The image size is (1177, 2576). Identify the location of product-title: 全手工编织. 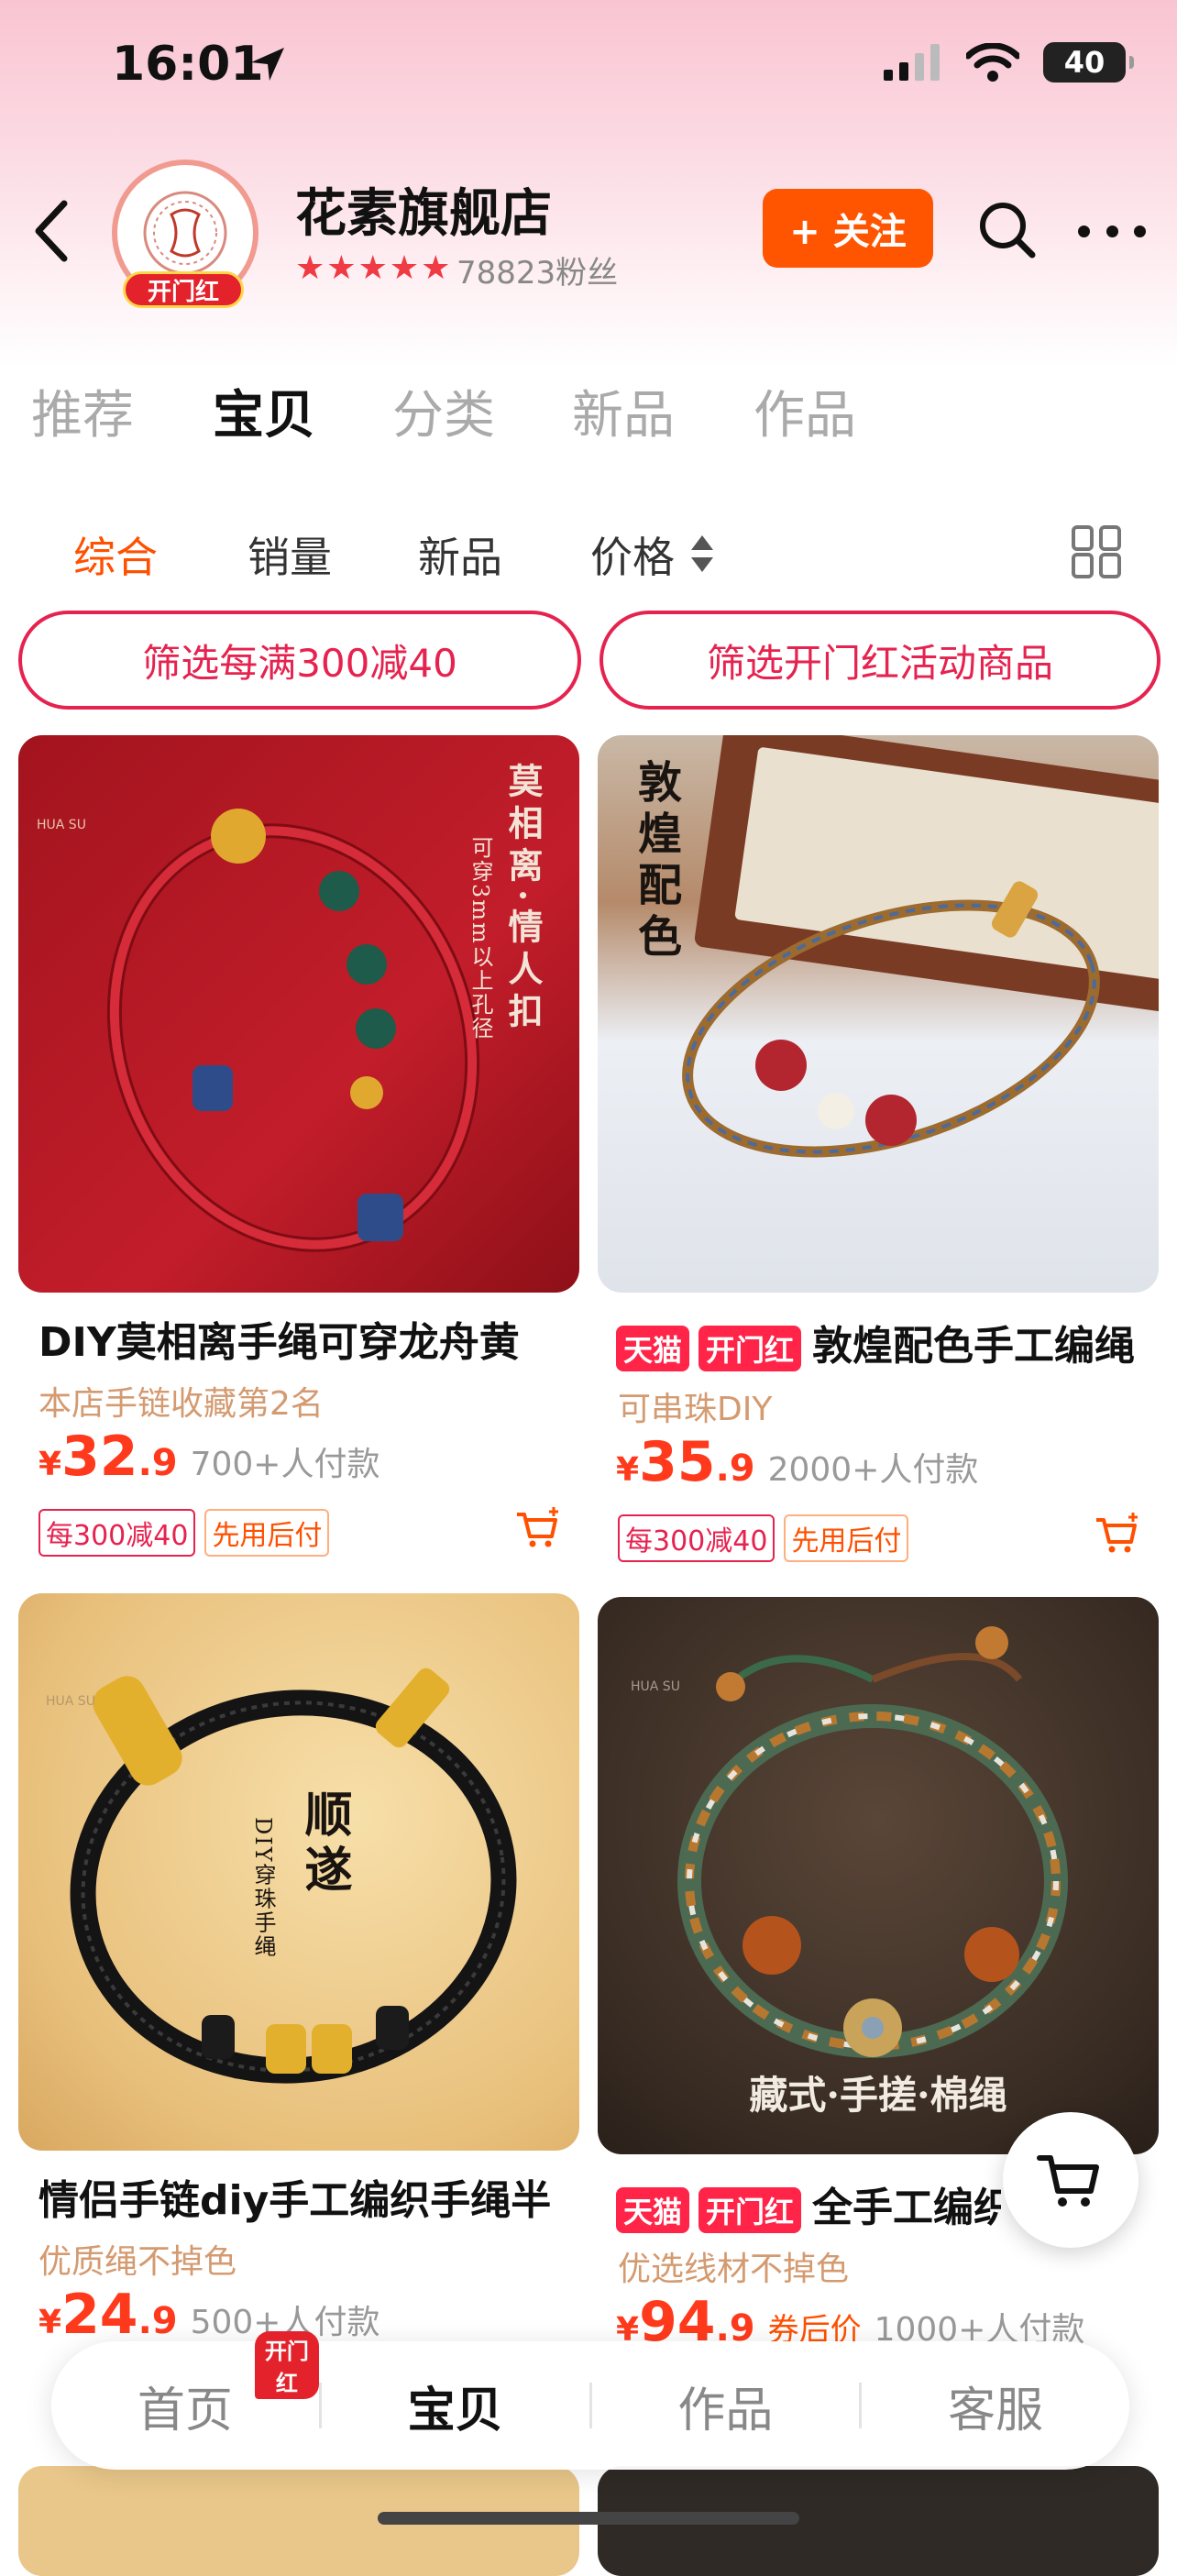
(906, 2208).